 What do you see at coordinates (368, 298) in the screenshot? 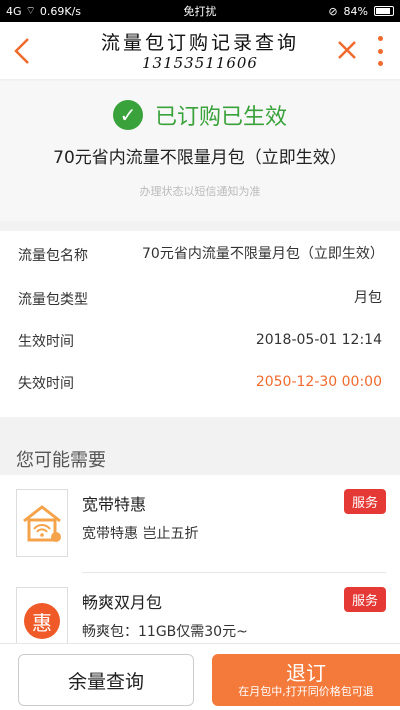
I see `detail-value: 月包` at bounding box center [368, 298].